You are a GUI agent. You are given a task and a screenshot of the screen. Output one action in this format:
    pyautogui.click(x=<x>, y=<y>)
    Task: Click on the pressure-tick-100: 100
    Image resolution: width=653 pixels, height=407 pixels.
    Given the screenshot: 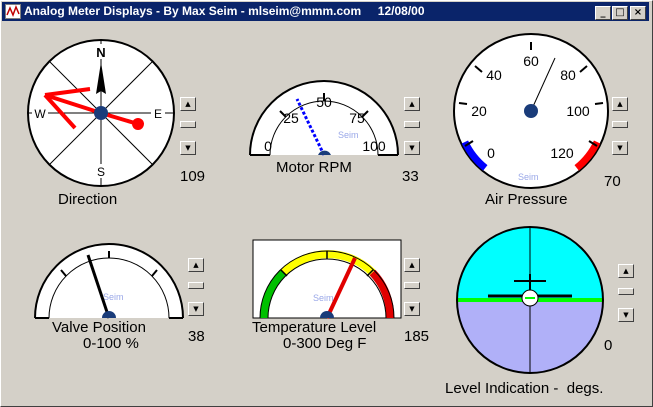 What is the action you would take?
    pyautogui.click(x=578, y=111)
    